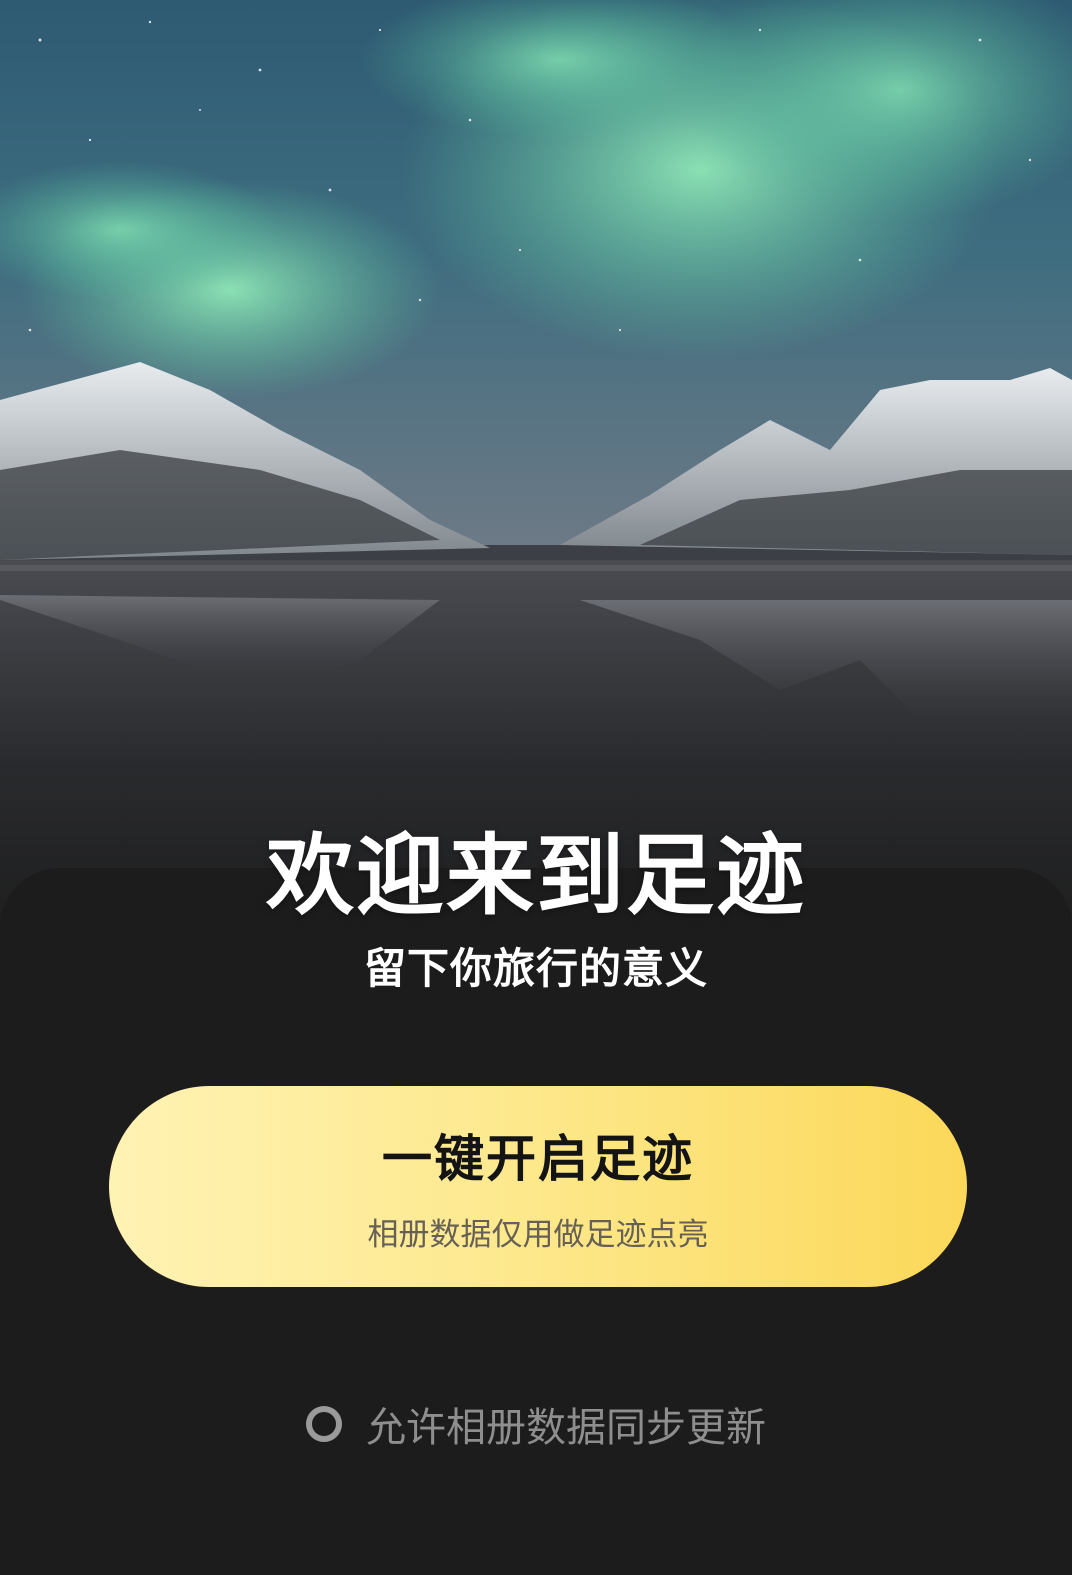 The width and height of the screenshot is (1072, 1575). What do you see at coordinates (538, 1159) in the screenshot?
I see `start-footprint-label: 一键开启足迹` at bounding box center [538, 1159].